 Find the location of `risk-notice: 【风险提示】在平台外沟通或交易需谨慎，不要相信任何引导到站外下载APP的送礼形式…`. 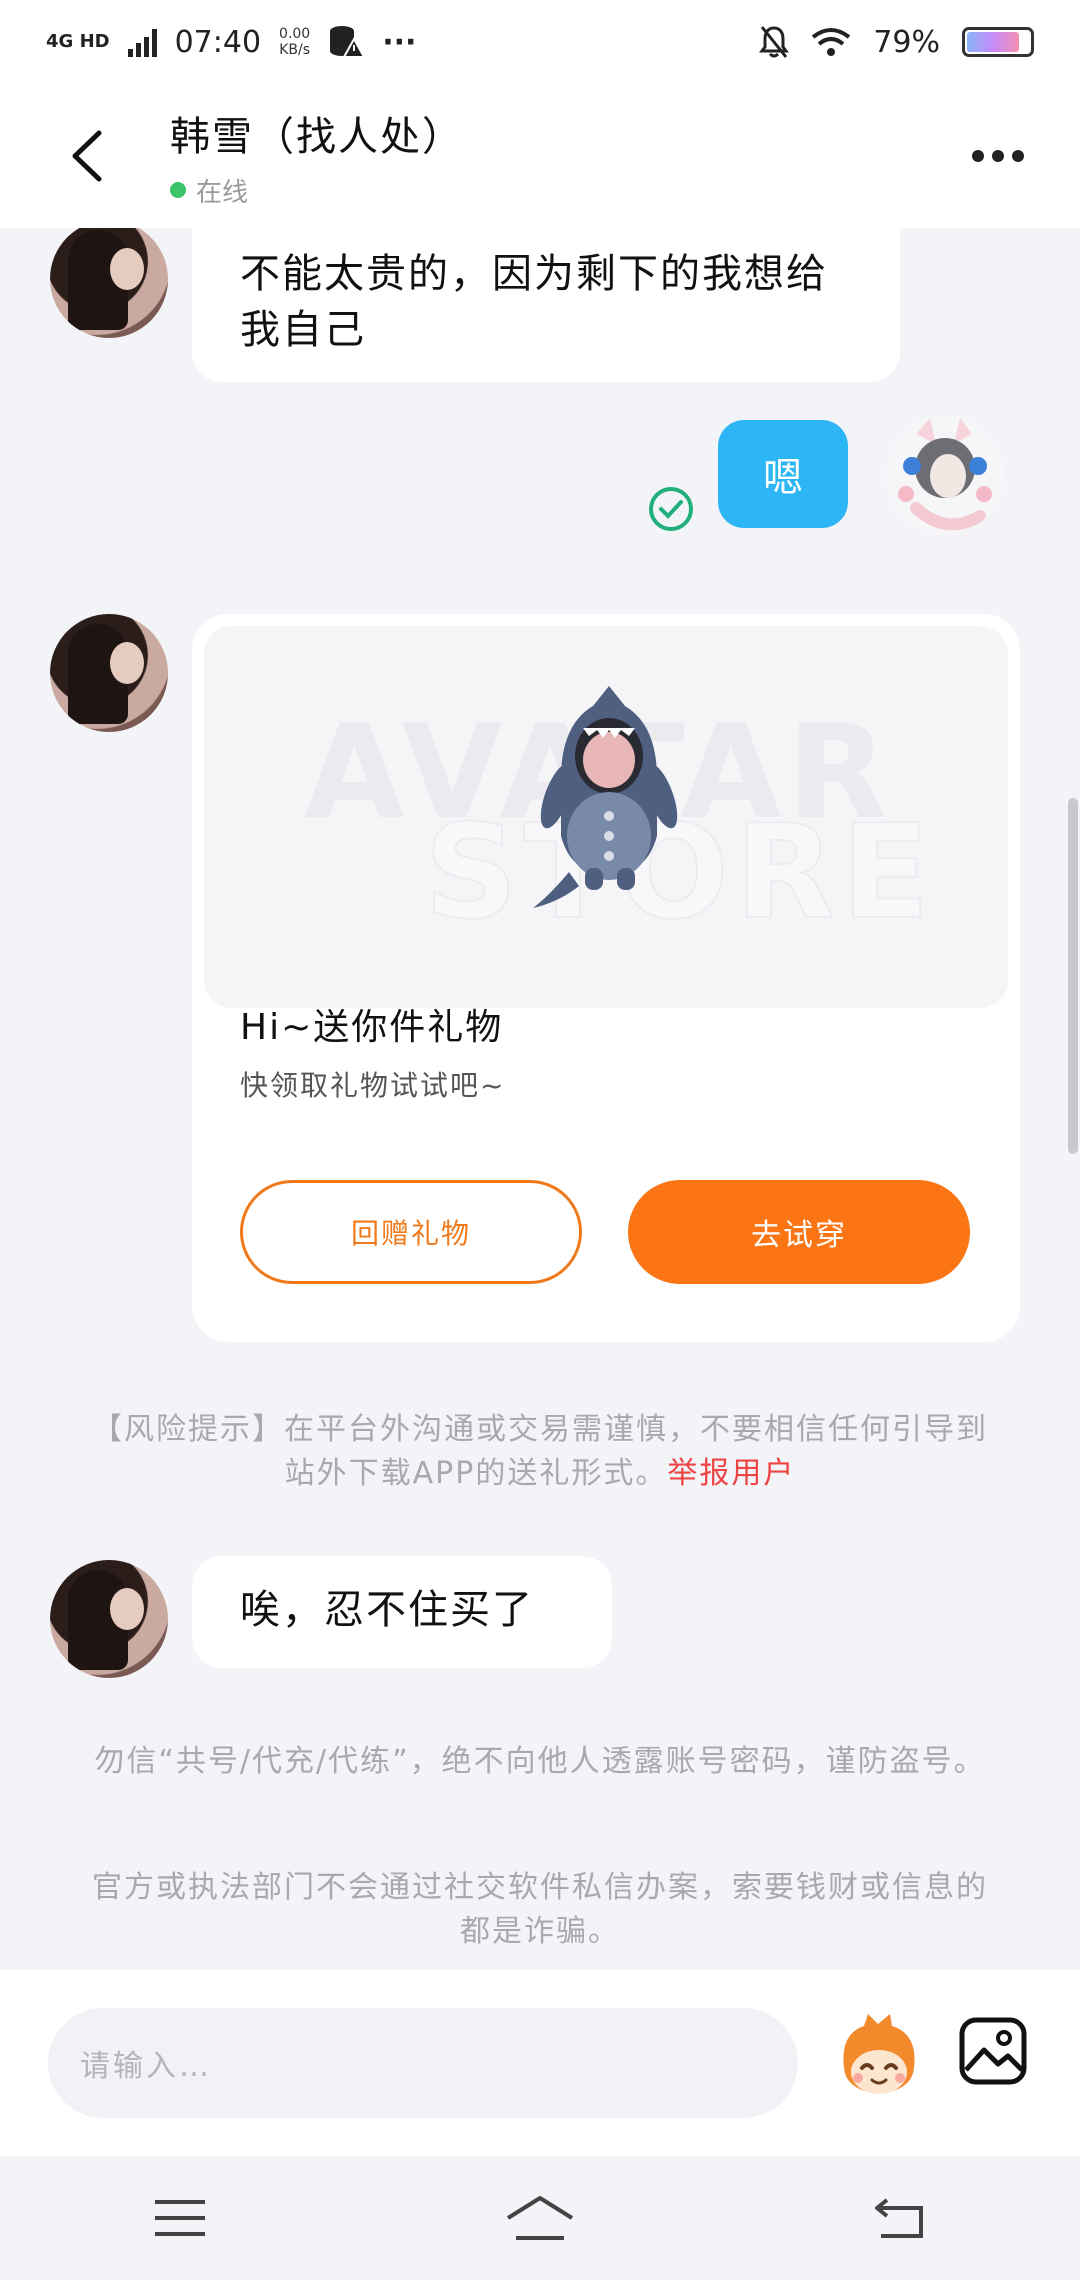

risk-notice: 【风险提示】在平台外沟通或交易需谨慎，不要相信任何引导到站外下载APP的送礼形式… is located at coordinates (540, 1452).